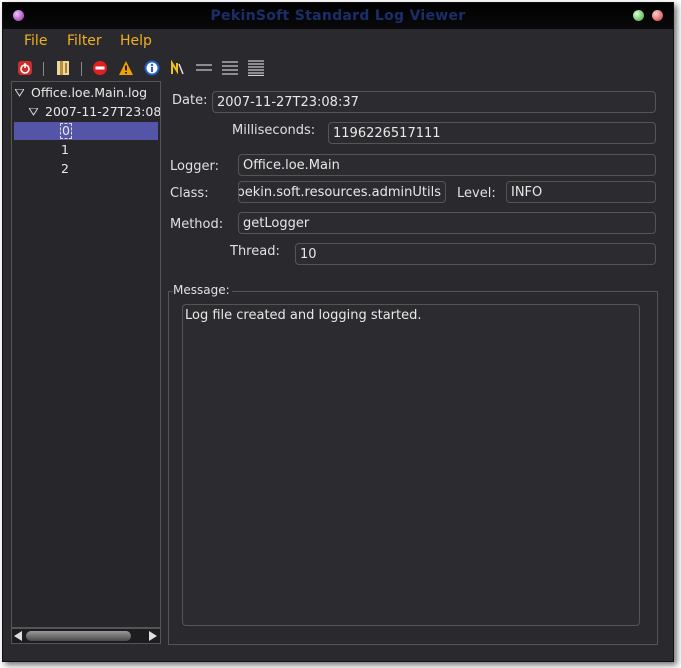  What do you see at coordinates (342, 192) in the screenshot?
I see `class-field: pekin.soft.resources.adminUtils` at bounding box center [342, 192].